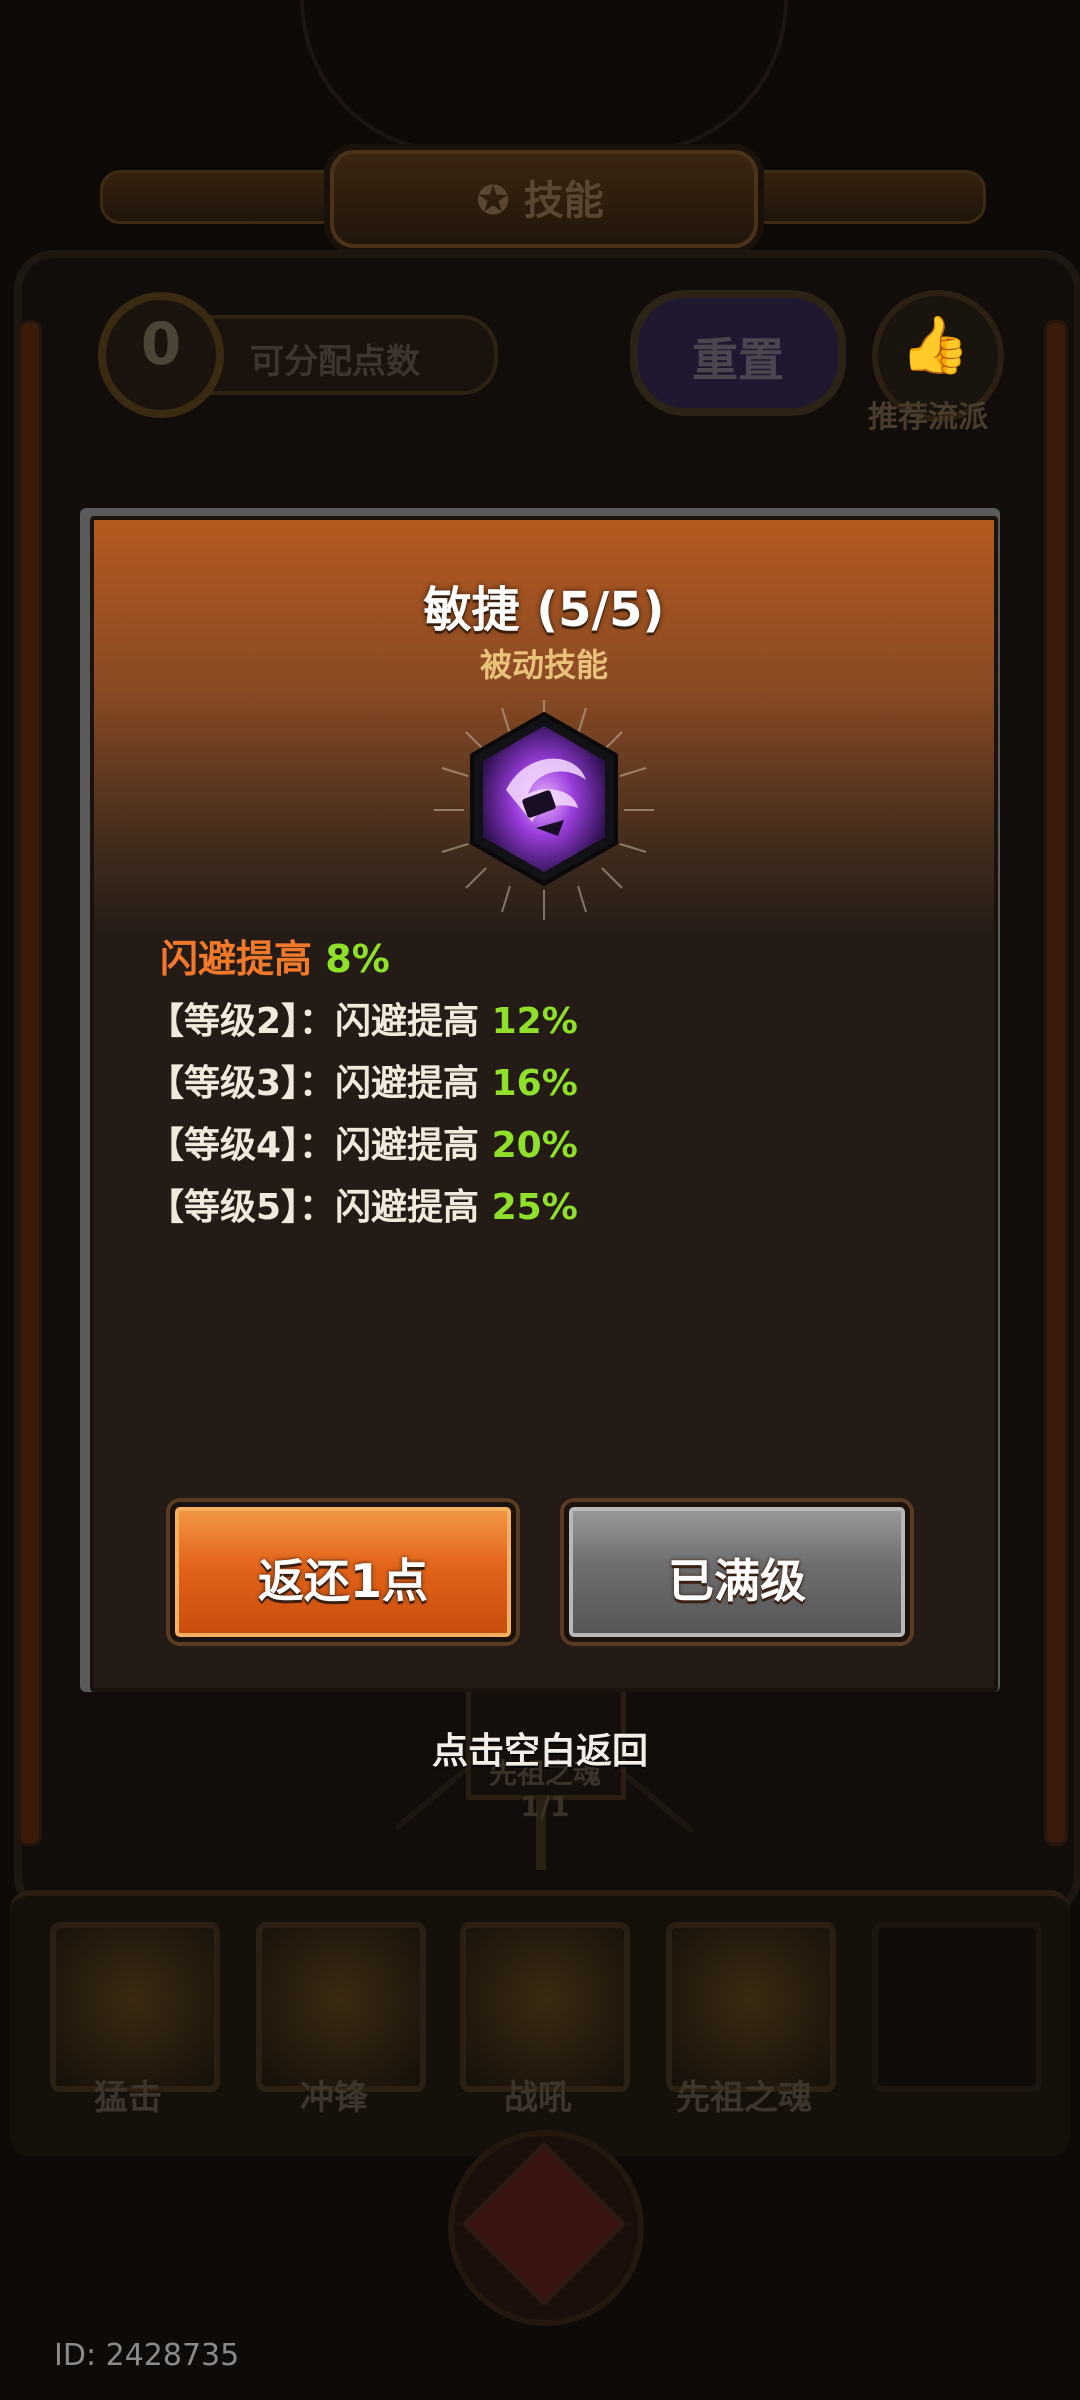 Image resolution: width=1080 pixels, height=2400 pixels. What do you see at coordinates (544, 610) in the screenshot?
I see `skill-title: 敏捷 (5/5)` at bounding box center [544, 610].